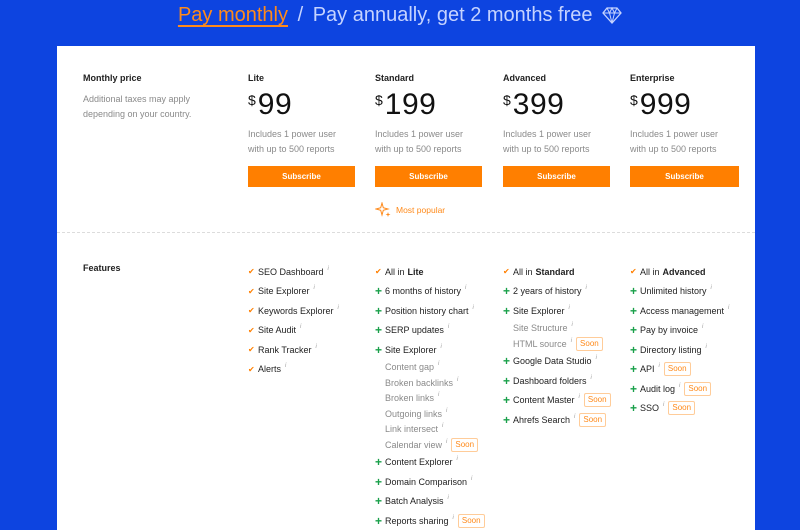 Image resolution: width=800 pixels, height=530 pixels. What do you see at coordinates (692, 331) in the screenshot?
I see `feature-item: + Pay by invoice i` at bounding box center [692, 331].